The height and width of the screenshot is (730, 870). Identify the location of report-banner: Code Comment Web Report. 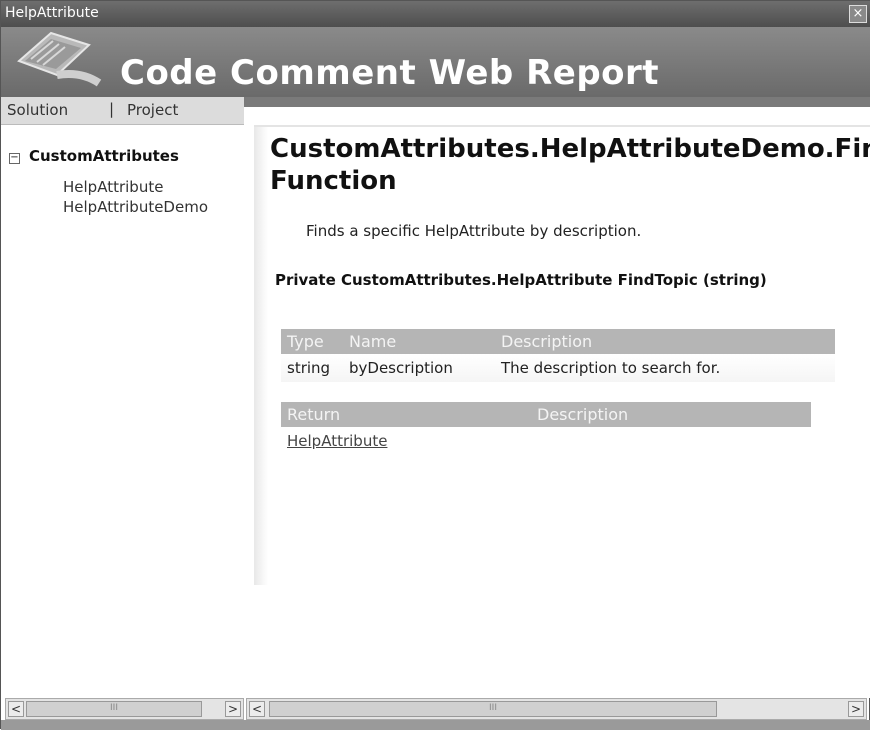
(435, 62).